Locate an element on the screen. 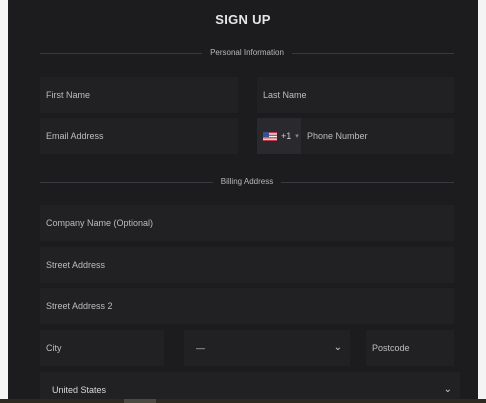 The height and width of the screenshot is (403, 486). state-select: — ⌄ is located at coordinates (267, 348).